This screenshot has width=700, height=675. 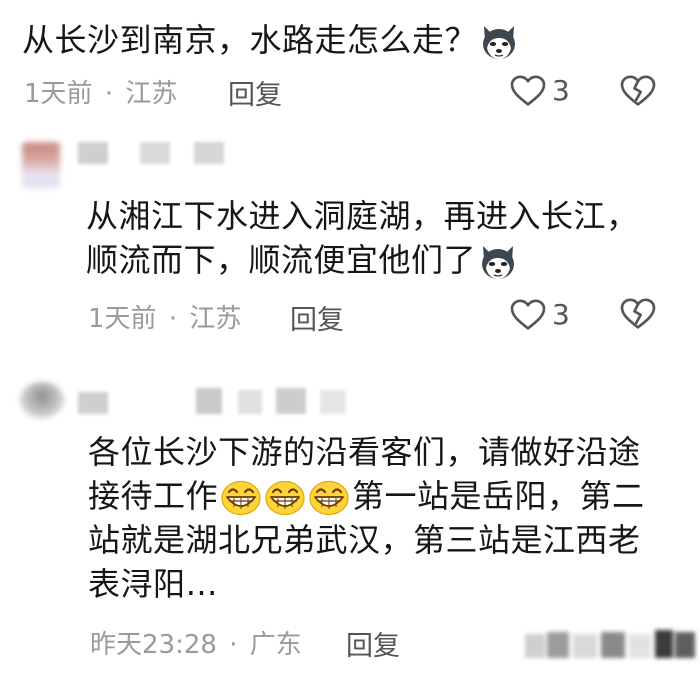 What do you see at coordinates (364, 452) in the screenshot?
I see `comment-3-line-1: 各位长沙下游的沿看客们，请做好沿途` at bounding box center [364, 452].